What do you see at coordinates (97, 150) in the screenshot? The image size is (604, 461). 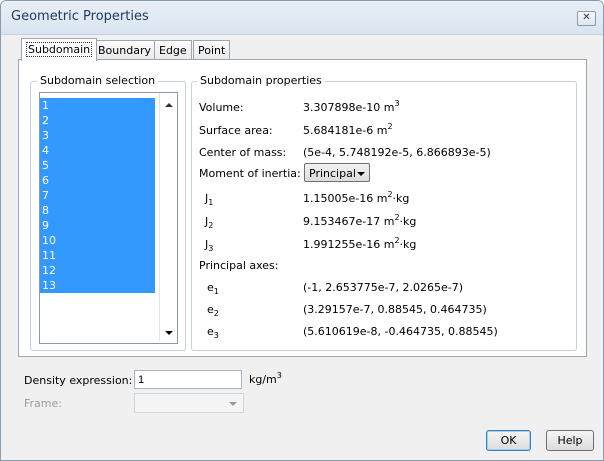 I see `list-item: 4` at bounding box center [97, 150].